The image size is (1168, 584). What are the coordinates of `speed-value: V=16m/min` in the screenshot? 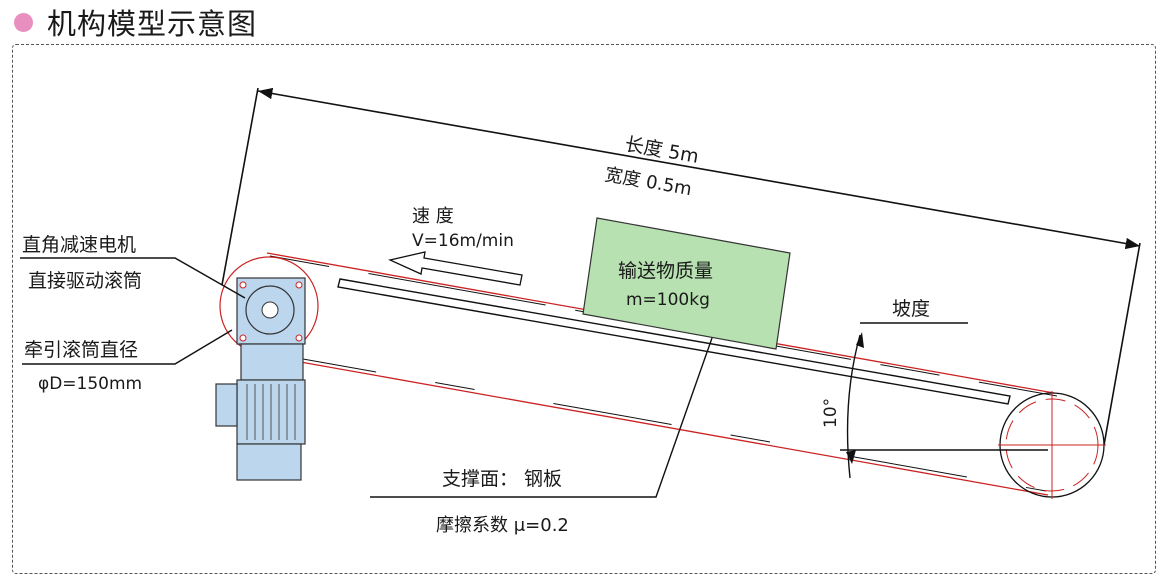 It's located at (463, 241).